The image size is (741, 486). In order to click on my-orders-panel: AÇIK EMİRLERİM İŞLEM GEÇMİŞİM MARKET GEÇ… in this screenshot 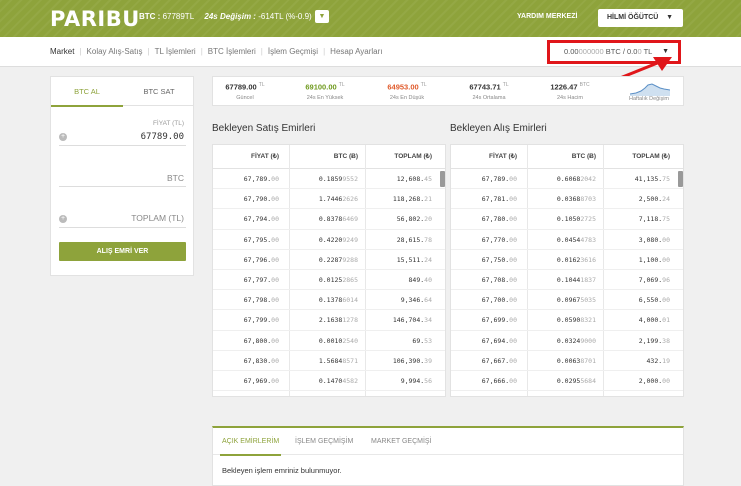, I will do `click(448, 456)`.